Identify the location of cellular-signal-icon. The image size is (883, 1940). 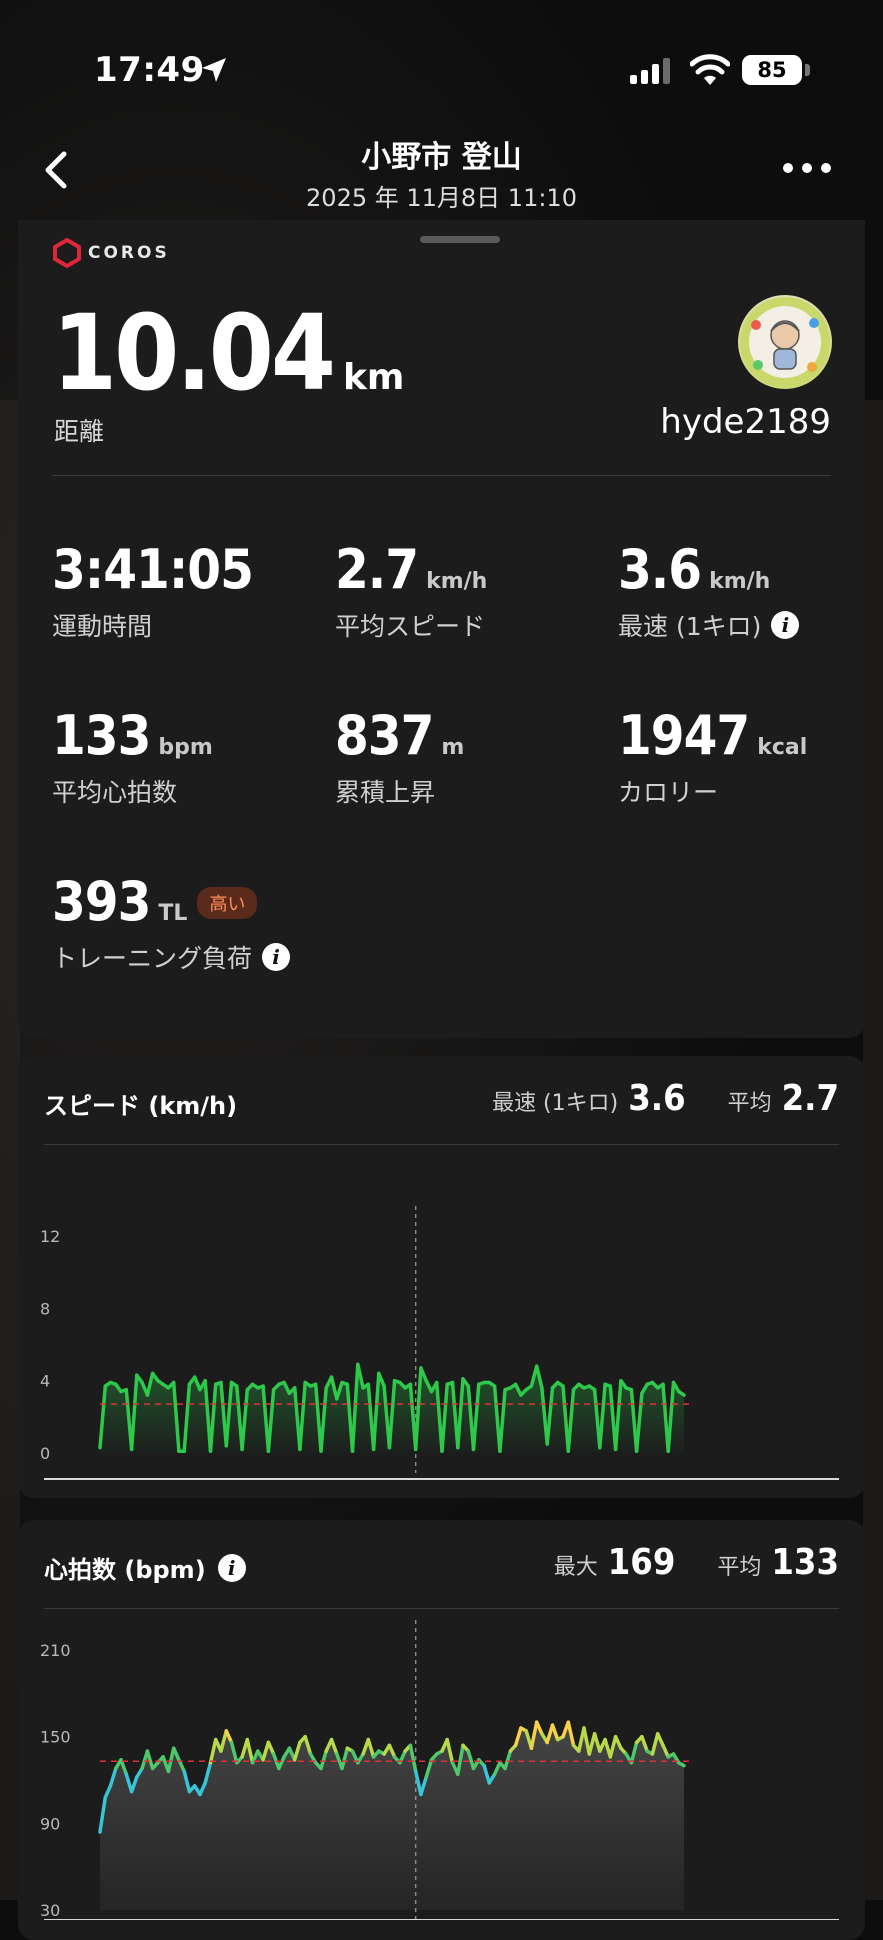
(650, 71).